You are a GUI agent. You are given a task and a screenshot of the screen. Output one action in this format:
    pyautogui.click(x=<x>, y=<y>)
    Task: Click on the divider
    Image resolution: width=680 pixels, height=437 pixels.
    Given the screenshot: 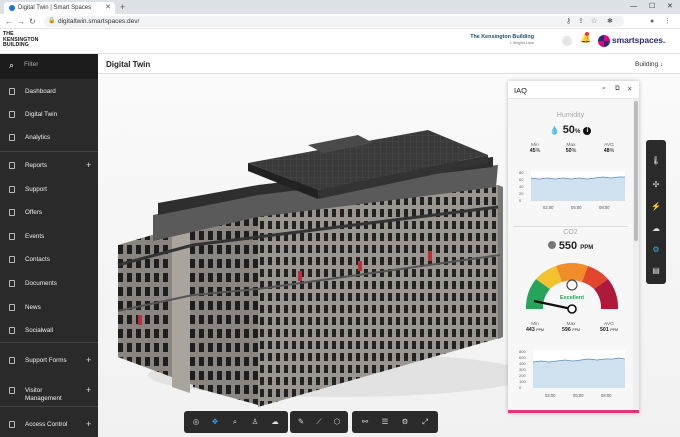 What is the action you would take?
    pyautogui.click(x=570, y=226)
    